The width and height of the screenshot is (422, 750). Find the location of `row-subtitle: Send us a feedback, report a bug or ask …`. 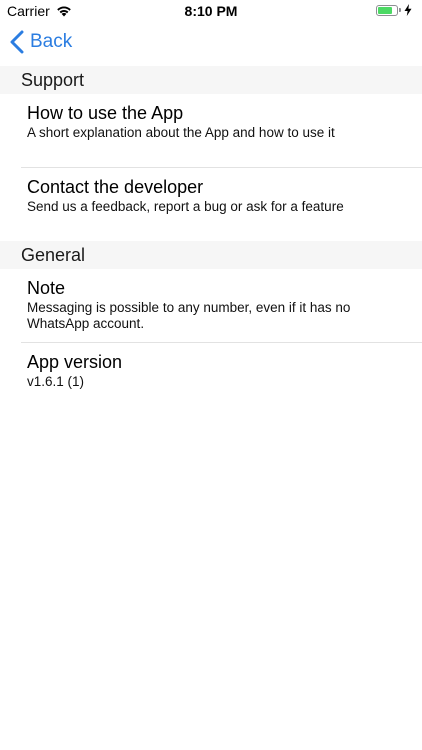

row-subtitle: Send us a feedback, report a bug or ask … is located at coordinates (185, 206).